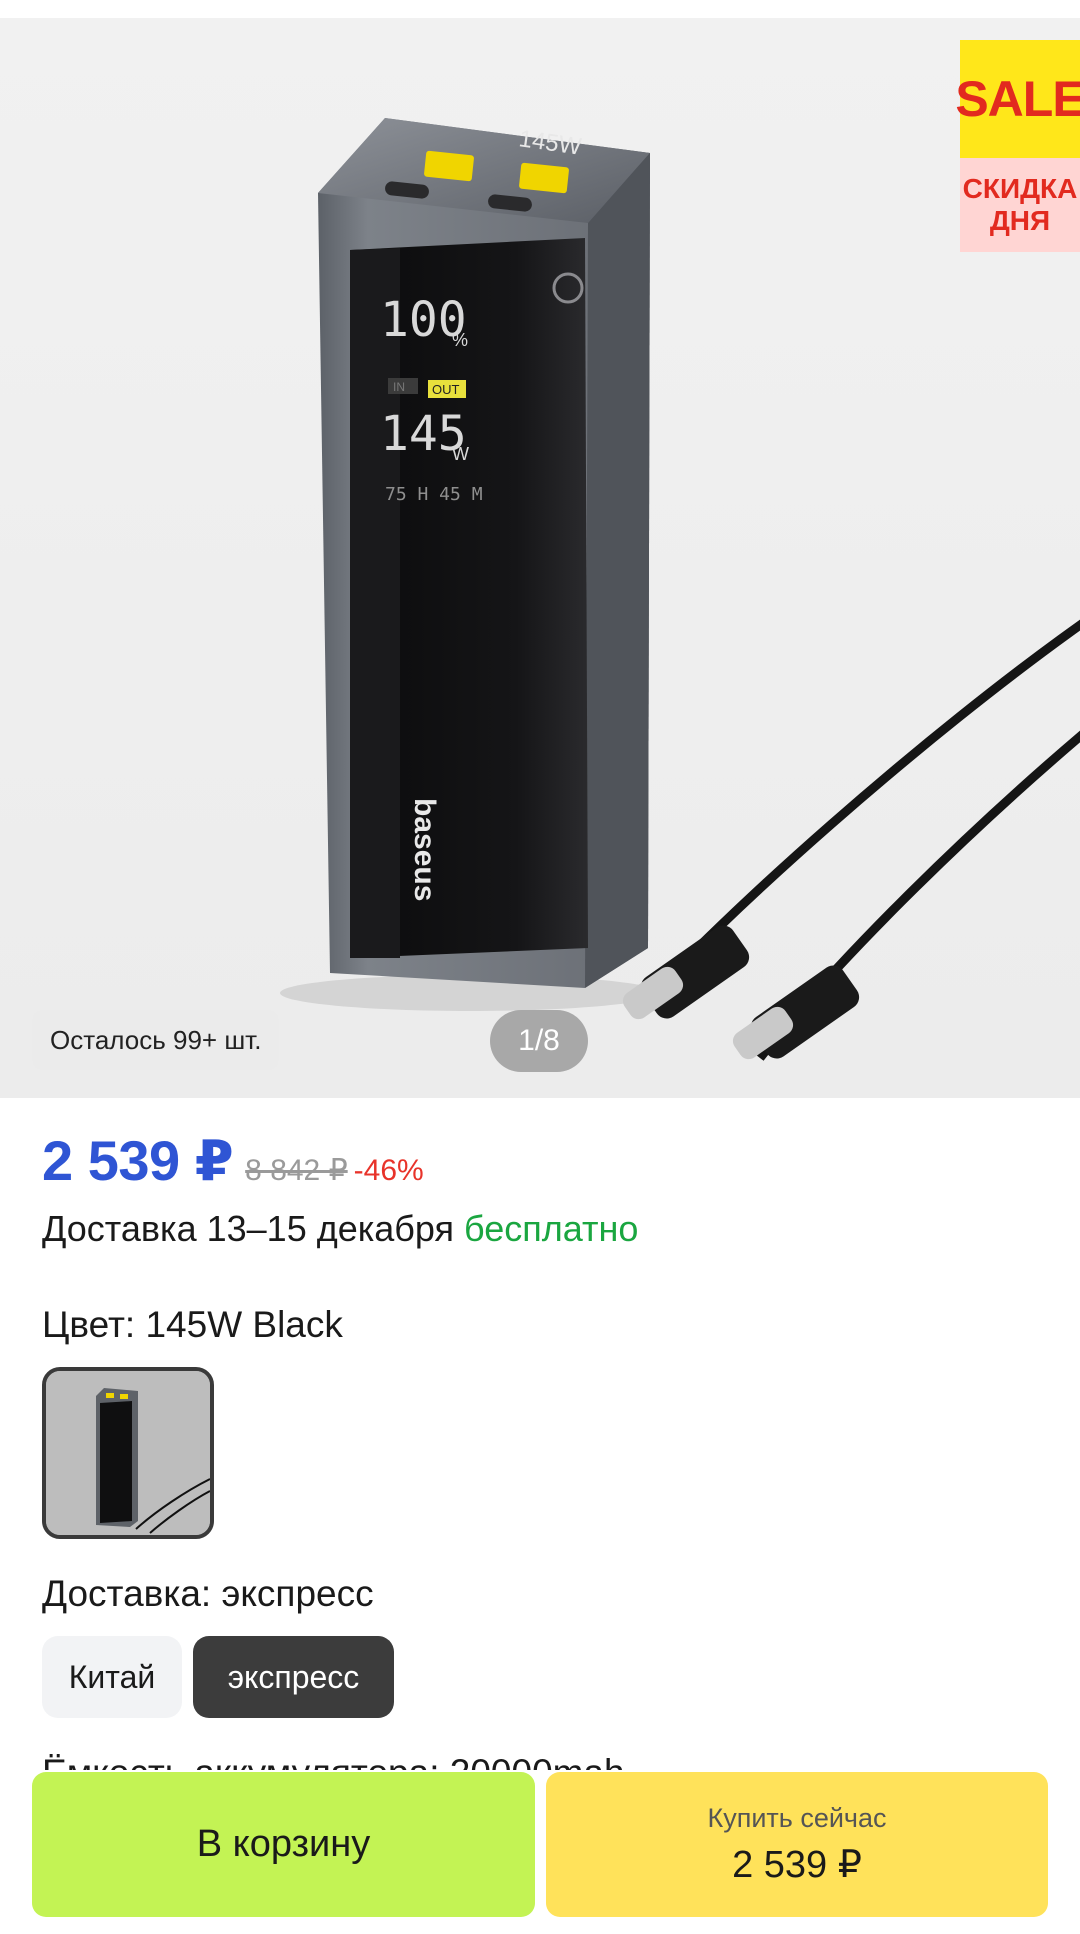  Describe the element at coordinates (156, 1040) in the screenshot. I see `stock-remaining-chip: Осталось 99+ шт.` at that location.